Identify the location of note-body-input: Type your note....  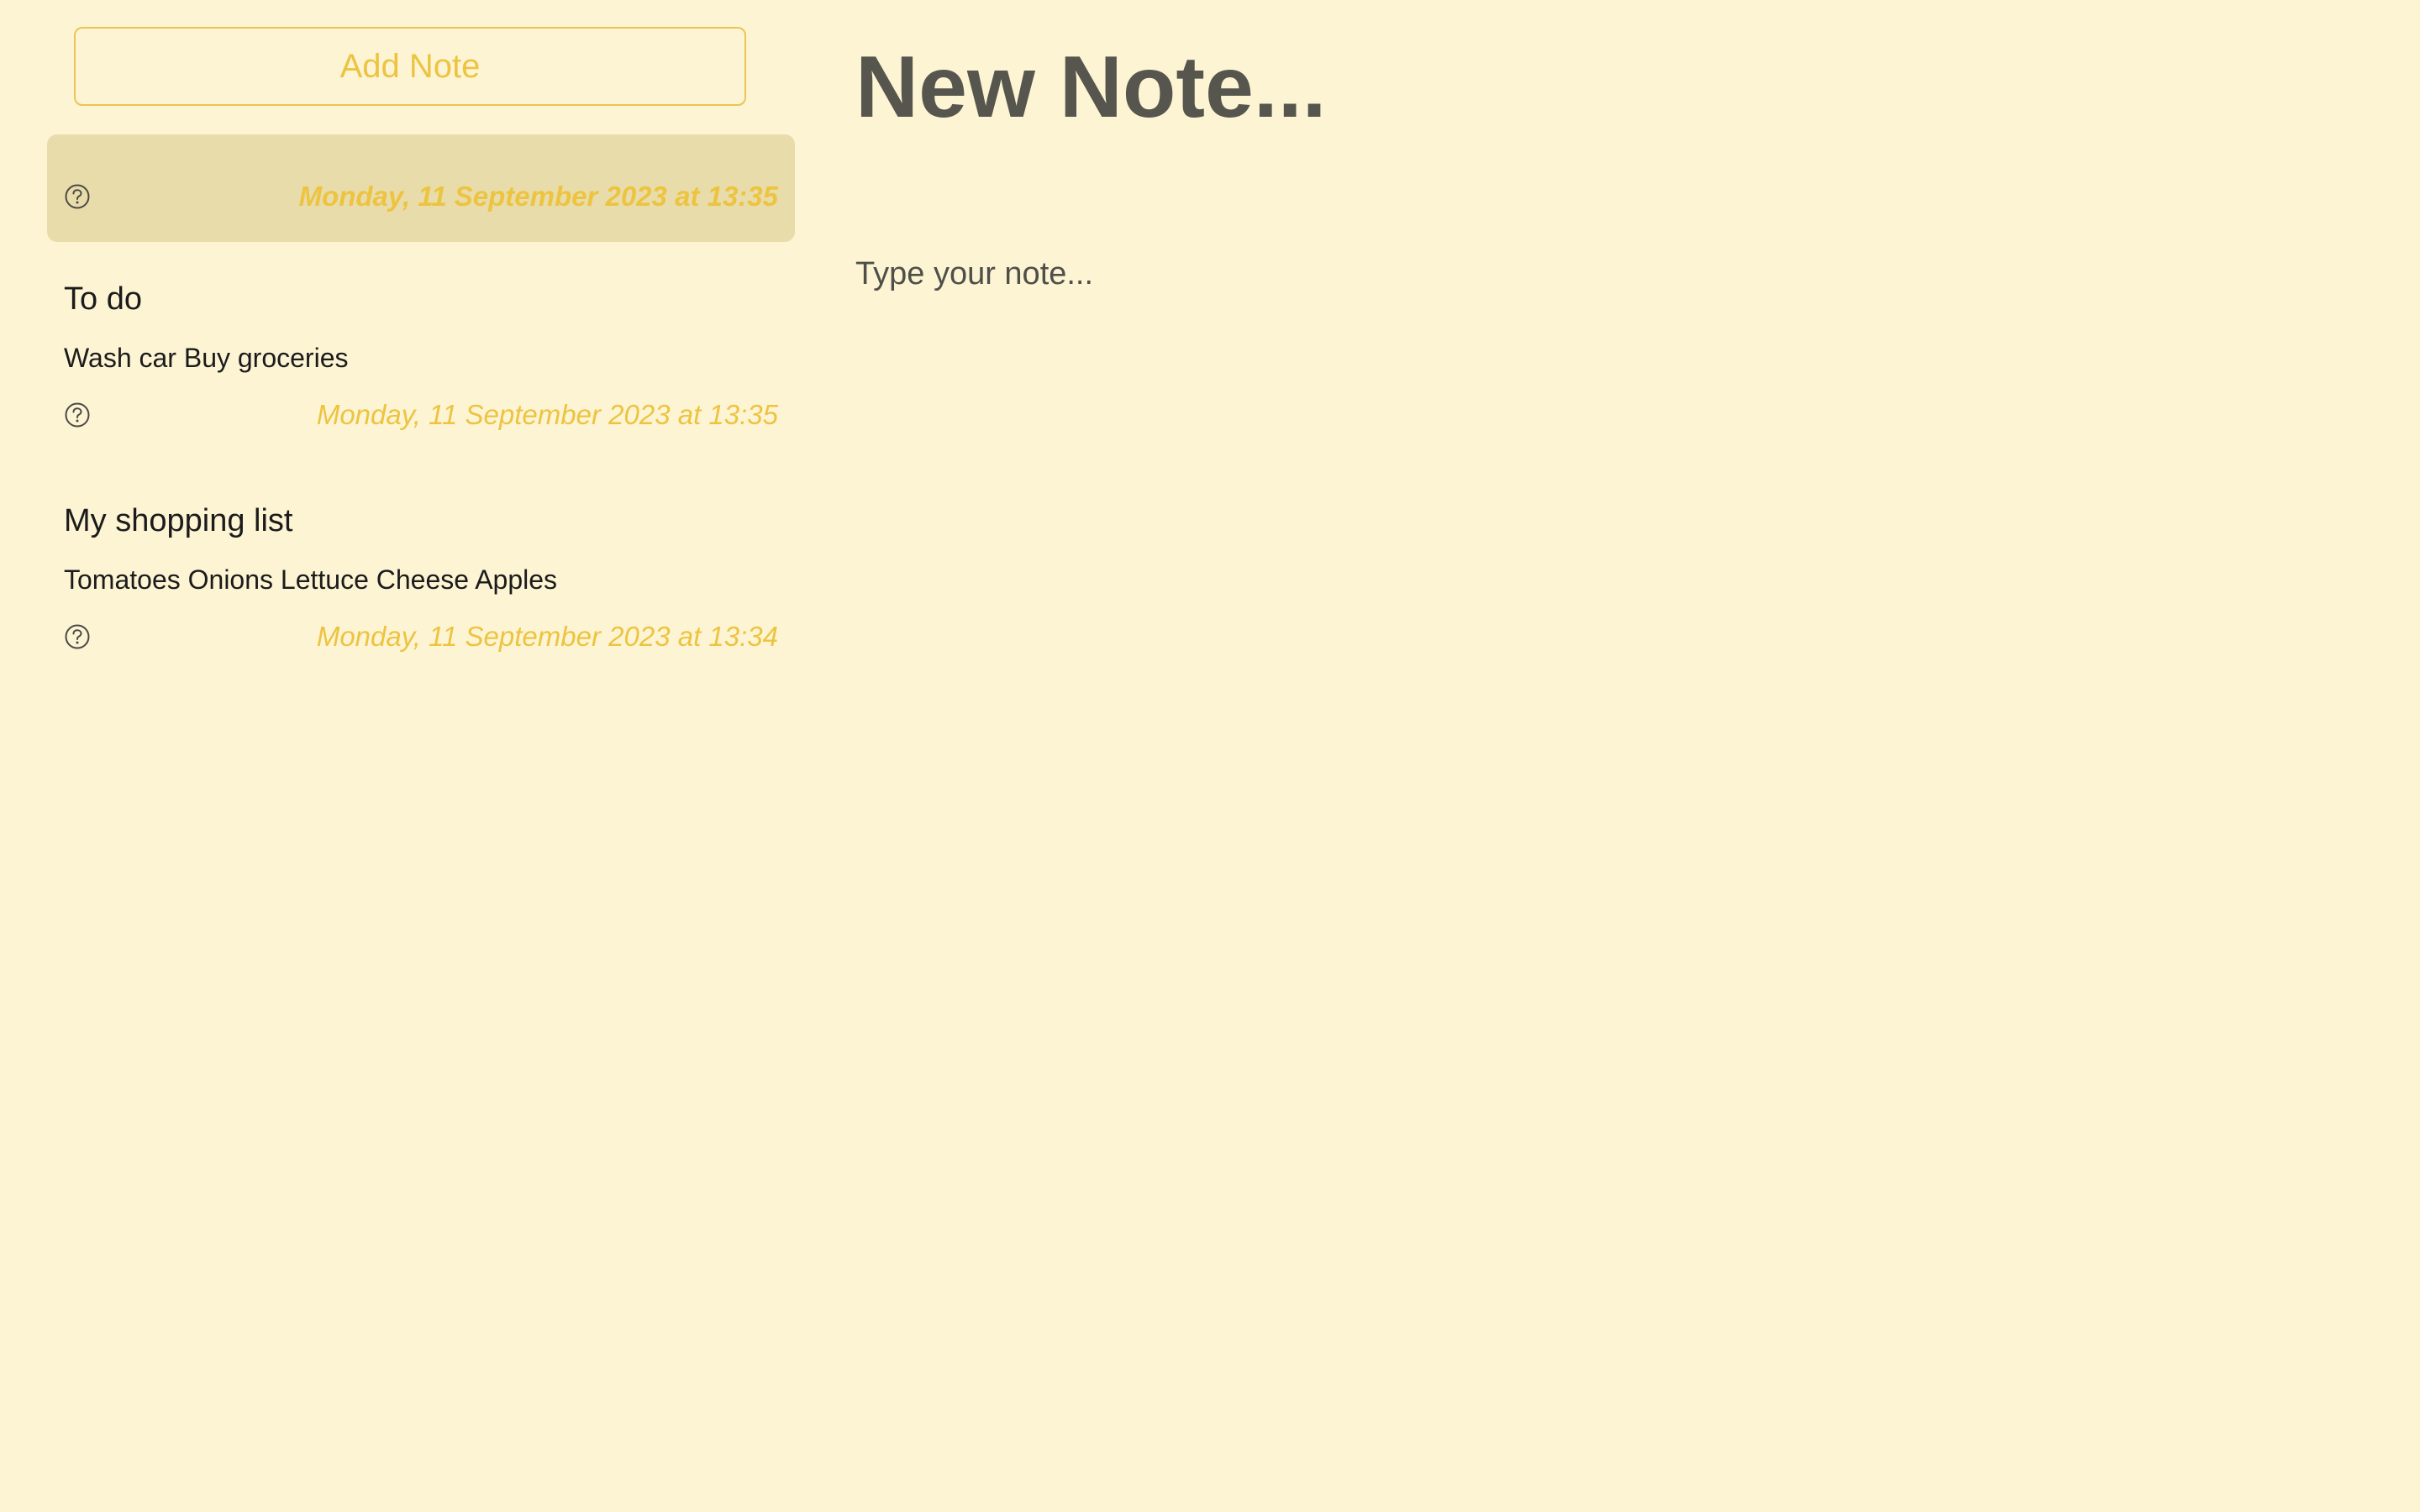
(974, 274).